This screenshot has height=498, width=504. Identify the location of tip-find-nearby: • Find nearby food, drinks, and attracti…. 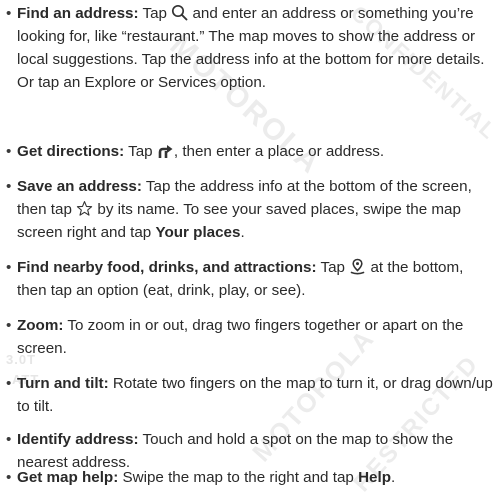
(251, 279).